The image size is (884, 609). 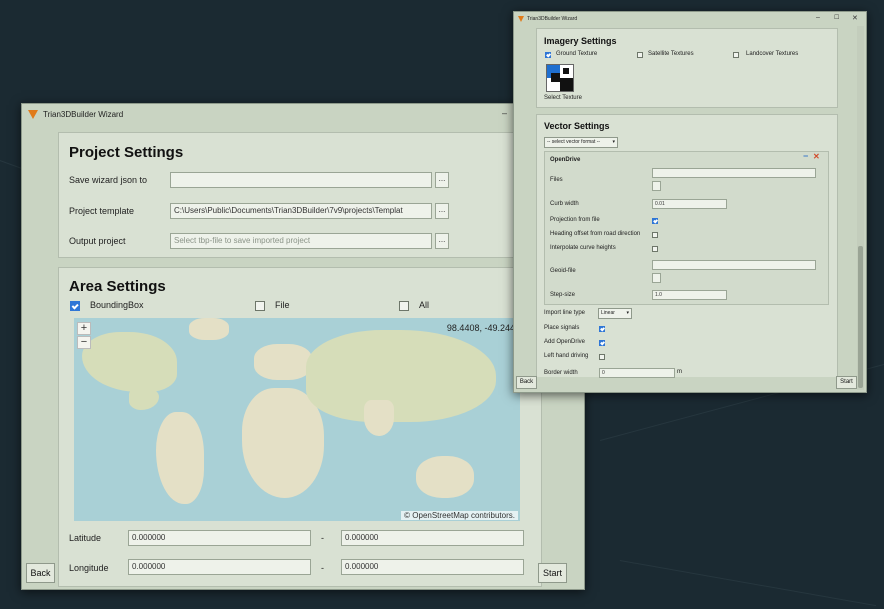 What do you see at coordinates (689, 295) in the screenshot?
I see `step-size-input: 1.0` at bounding box center [689, 295].